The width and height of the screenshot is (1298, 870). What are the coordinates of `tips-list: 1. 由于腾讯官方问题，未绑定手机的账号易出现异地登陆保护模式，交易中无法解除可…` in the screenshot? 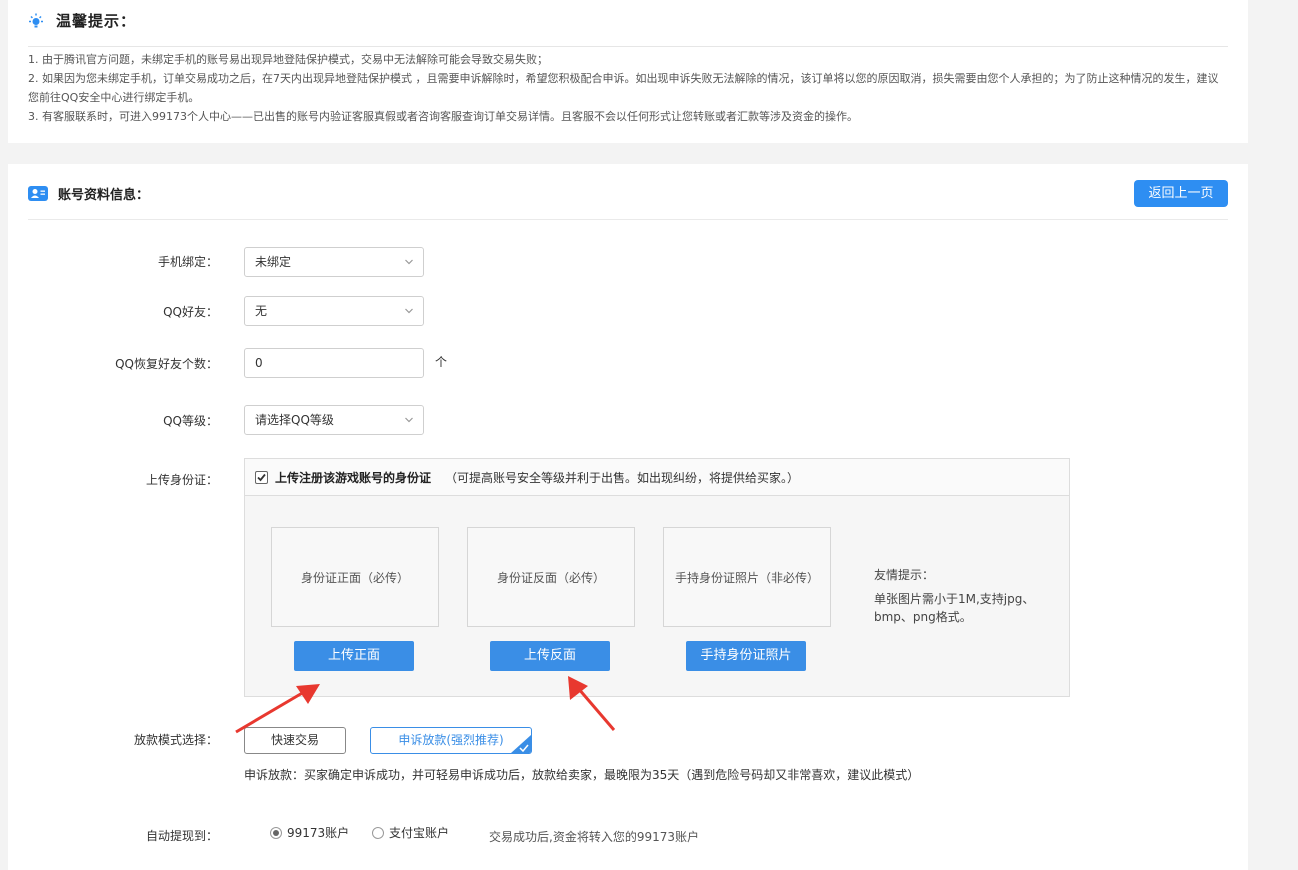 It's located at (628, 88).